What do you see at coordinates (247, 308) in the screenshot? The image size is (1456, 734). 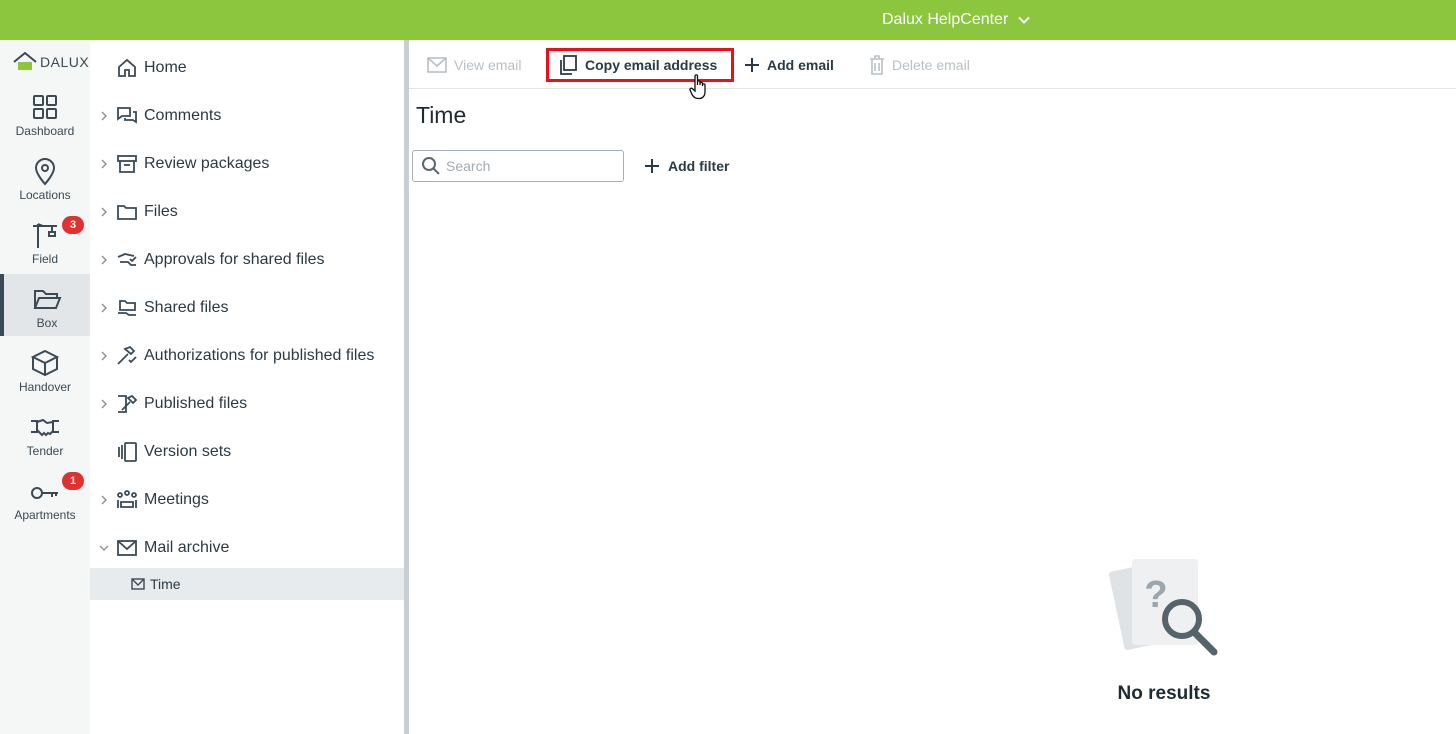 I see `tree-item-shared-files: Shared files` at bounding box center [247, 308].